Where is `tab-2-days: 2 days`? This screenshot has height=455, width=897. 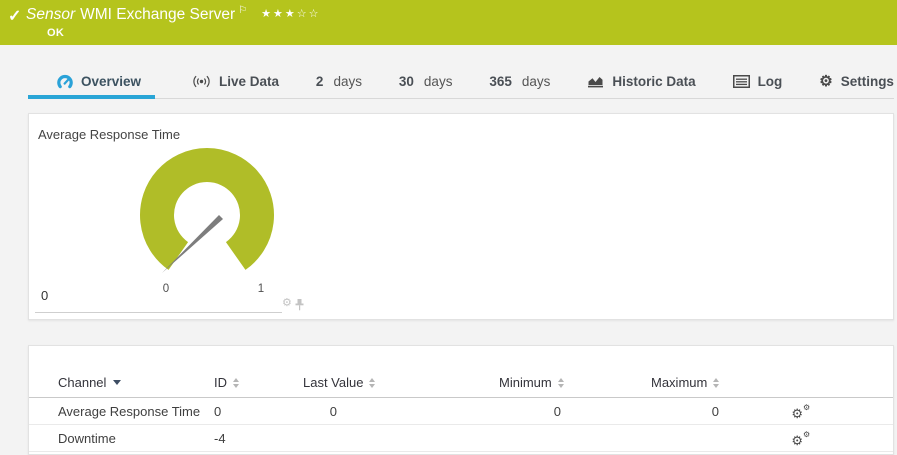 tab-2-days: 2 days is located at coordinates (339, 81).